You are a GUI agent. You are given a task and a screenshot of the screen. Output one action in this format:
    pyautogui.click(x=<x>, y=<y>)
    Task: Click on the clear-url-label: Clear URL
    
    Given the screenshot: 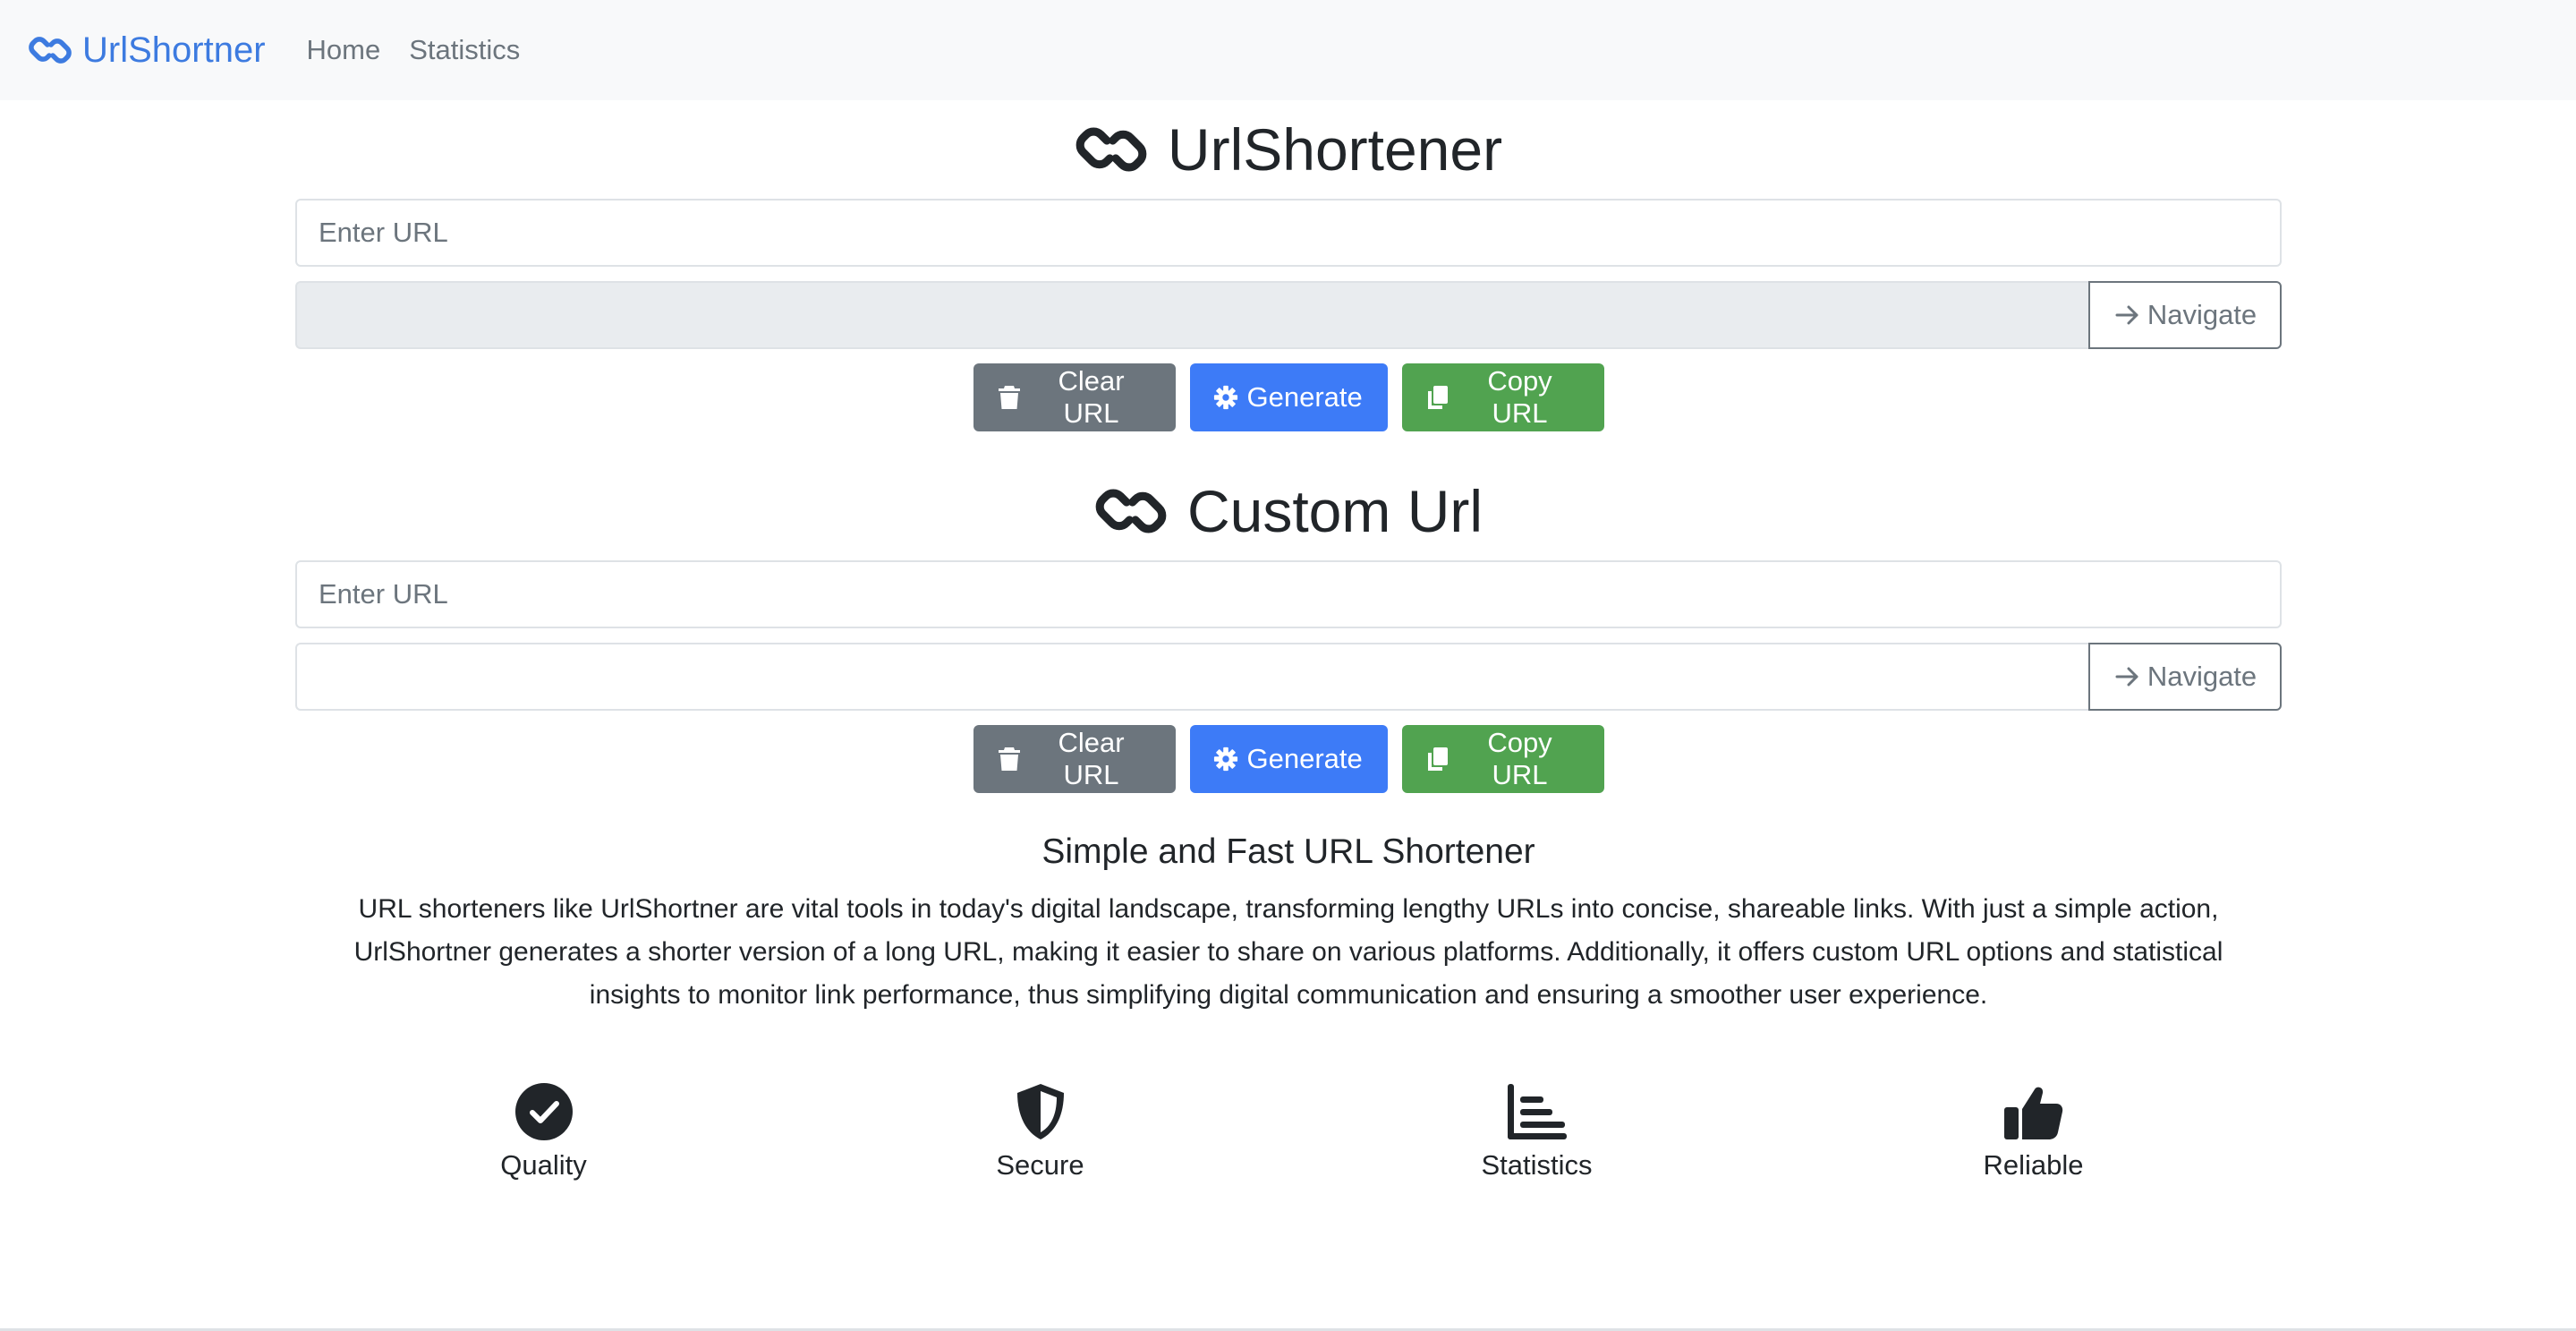 What is the action you would take?
    pyautogui.click(x=1091, y=397)
    